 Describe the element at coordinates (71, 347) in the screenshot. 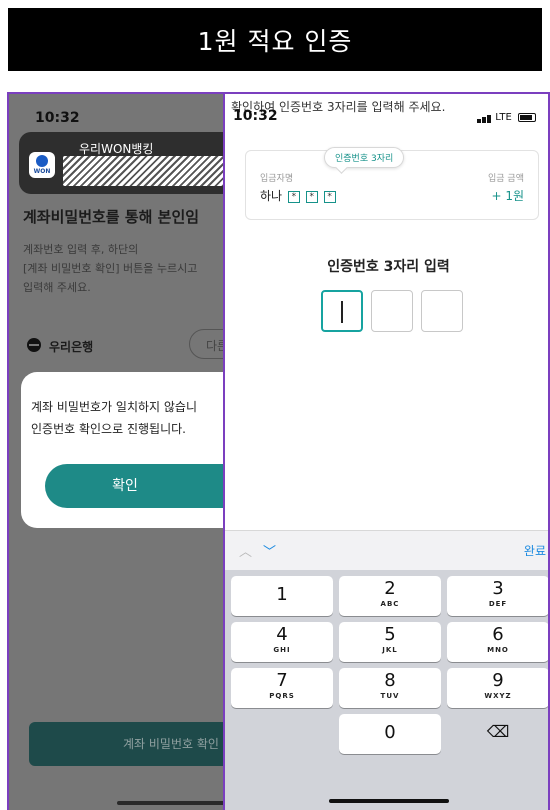

I see `bank-name: 우리은행` at that location.